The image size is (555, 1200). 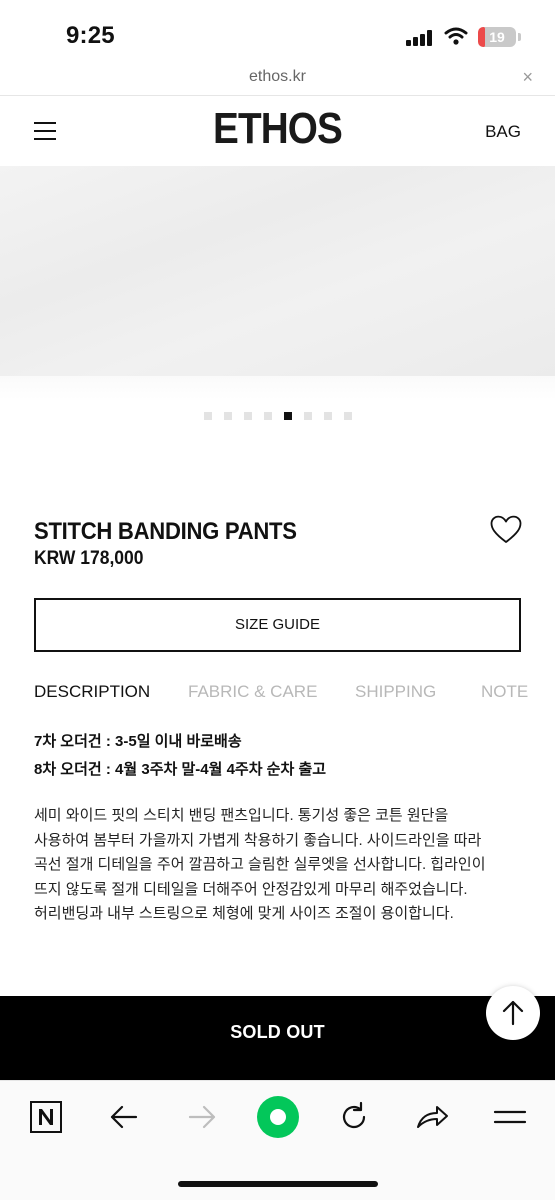 I want to click on sold-out-label: SOLD OUT, so click(x=277, y=1032).